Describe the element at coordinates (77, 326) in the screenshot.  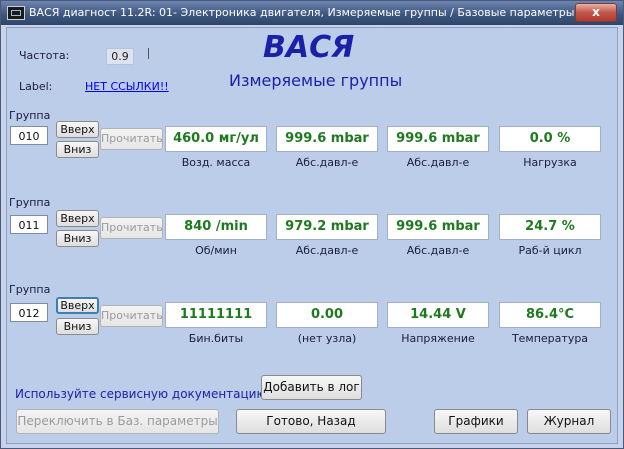
I see `group-3-down-button: Вниз` at that location.